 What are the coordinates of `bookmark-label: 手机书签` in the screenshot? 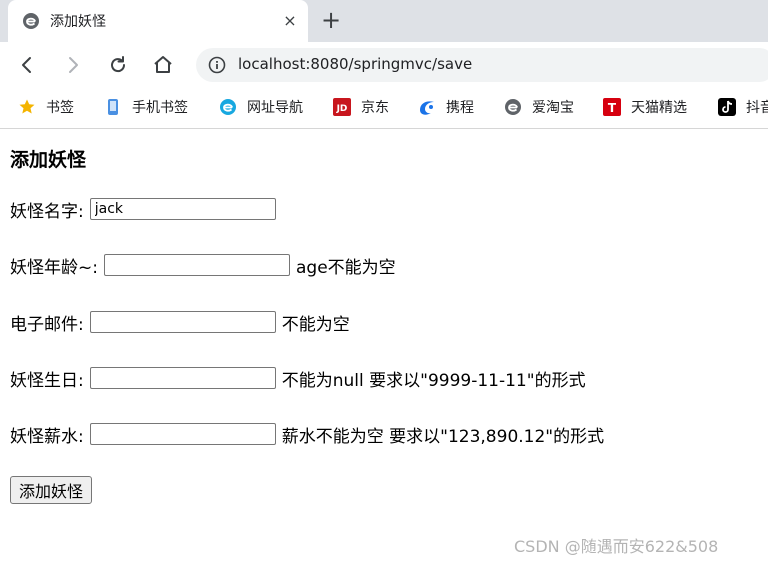 It's located at (160, 108).